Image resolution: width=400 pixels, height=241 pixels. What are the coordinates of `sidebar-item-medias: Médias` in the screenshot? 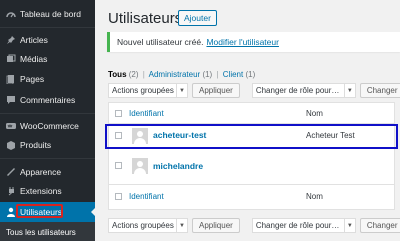 It's located at (47, 59).